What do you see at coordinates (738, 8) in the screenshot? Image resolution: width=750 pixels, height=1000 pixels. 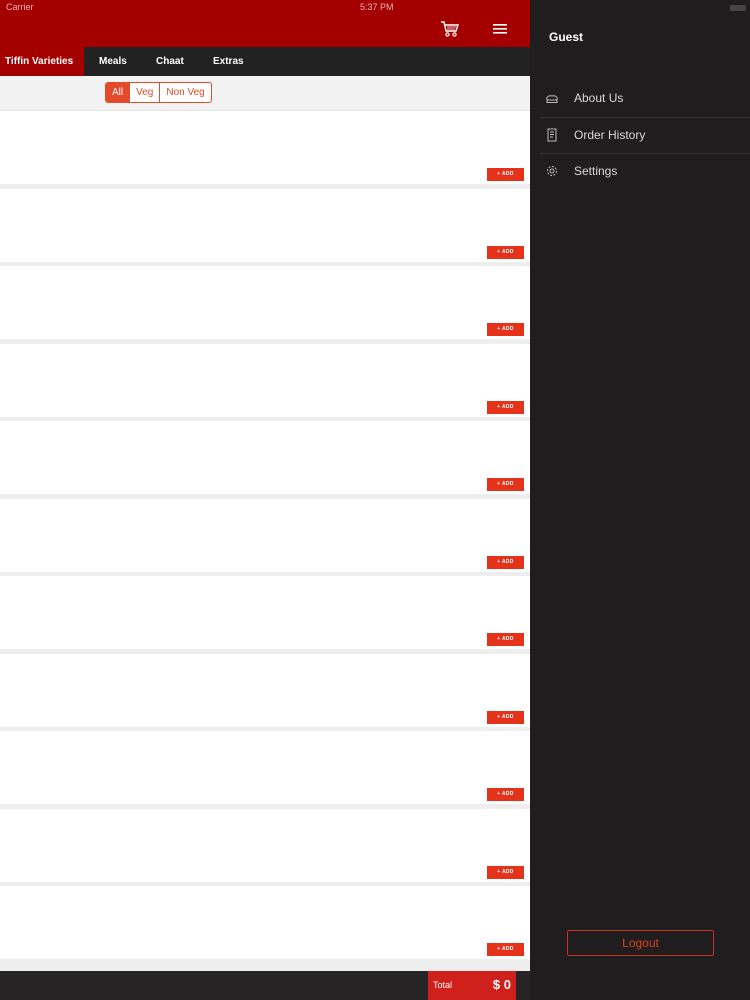 I see `battery-icon` at bounding box center [738, 8].